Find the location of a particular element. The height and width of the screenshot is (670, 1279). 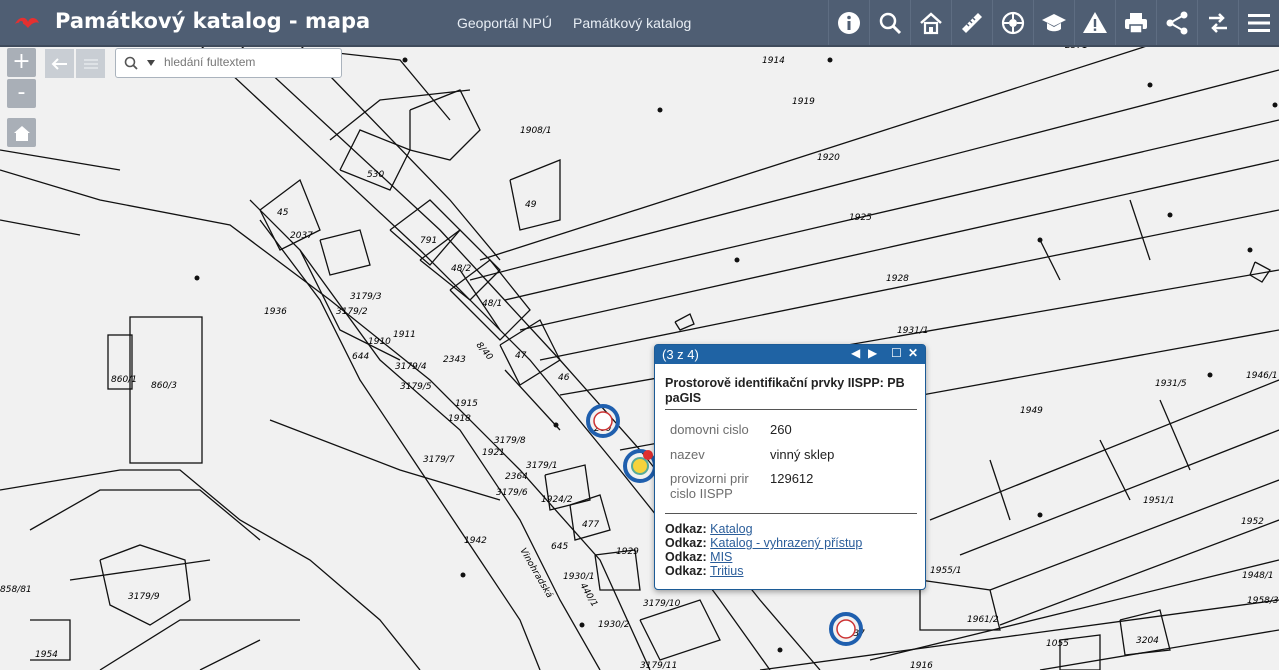

parcel-label: 2343 is located at coordinates (454, 360).